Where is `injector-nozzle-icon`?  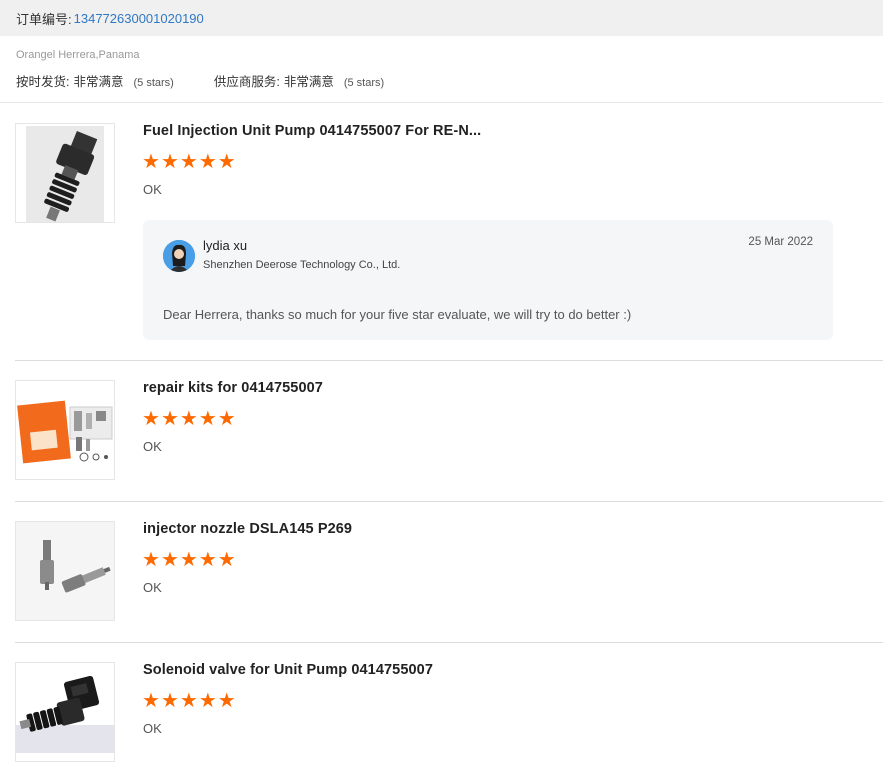
injector-nozzle-icon is located at coordinates (65, 571).